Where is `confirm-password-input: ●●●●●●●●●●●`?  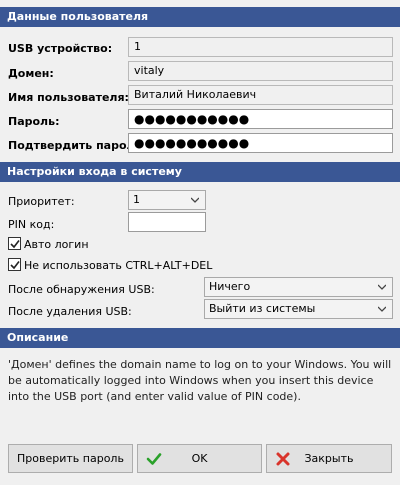
confirm-password-input: ●●●●●●●●●●● is located at coordinates (260, 143).